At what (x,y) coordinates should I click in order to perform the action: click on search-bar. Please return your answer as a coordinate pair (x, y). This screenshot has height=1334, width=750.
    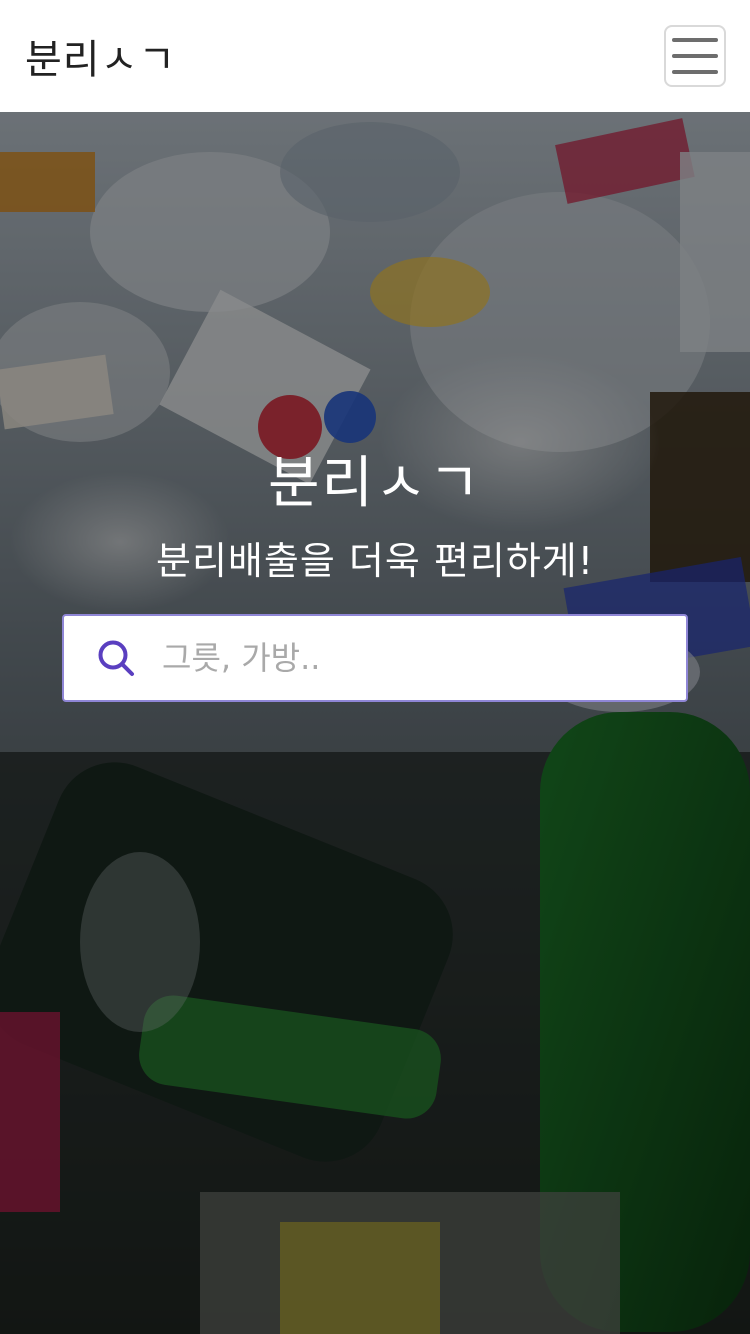
    Looking at the image, I should click on (375, 658).